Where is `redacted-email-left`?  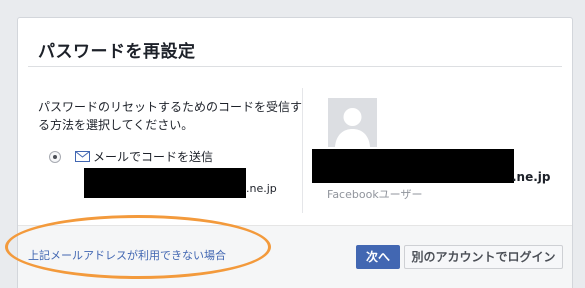
redacted-email-left is located at coordinates (165, 183).